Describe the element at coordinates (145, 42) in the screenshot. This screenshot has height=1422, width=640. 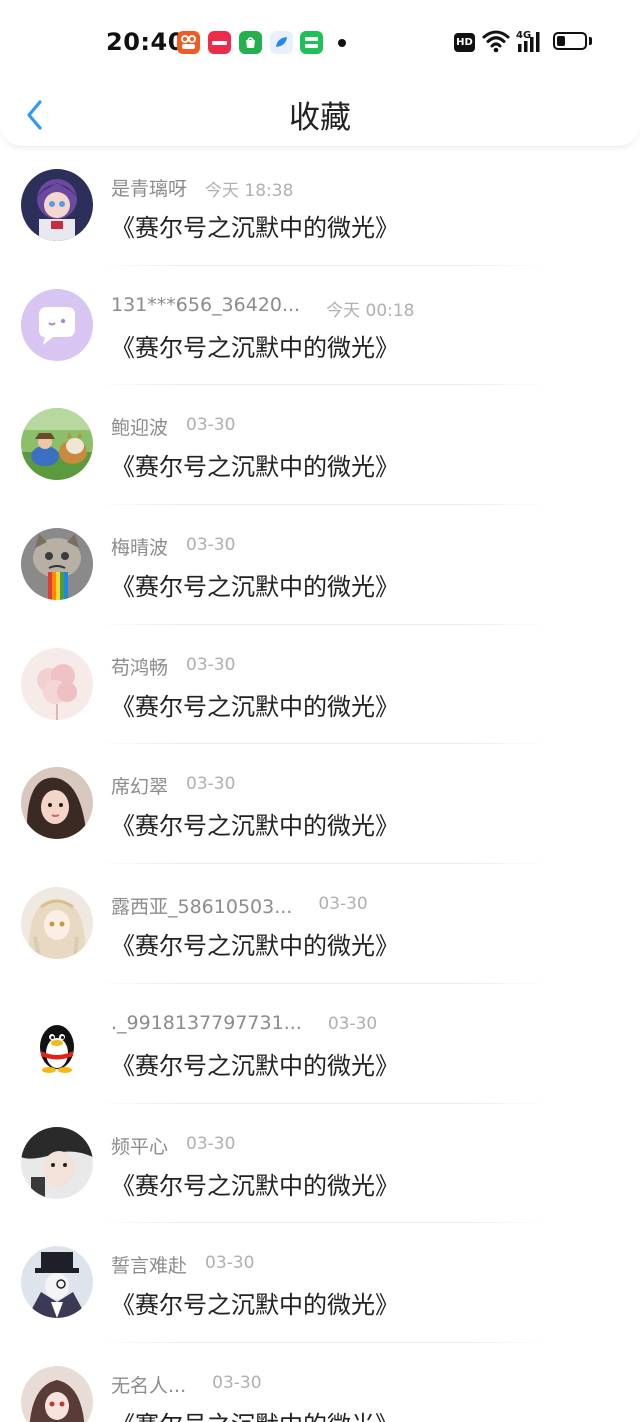
I see `status-time: 20:40` at that location.